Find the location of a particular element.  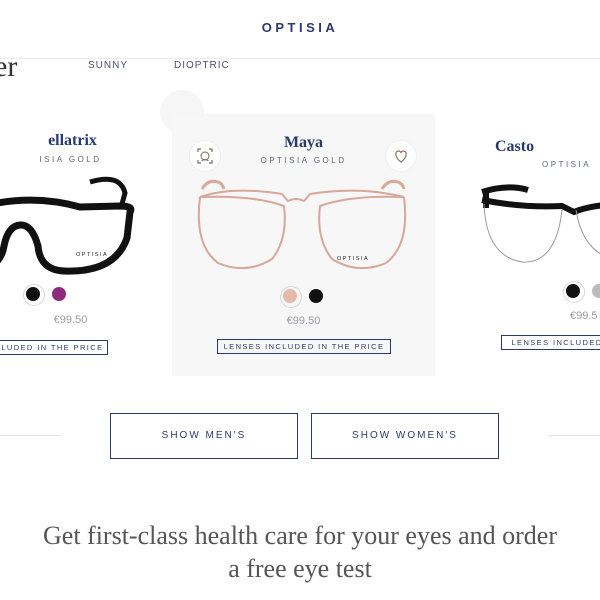

product-brand: OPTISIA is located at coordinates (567, 164).